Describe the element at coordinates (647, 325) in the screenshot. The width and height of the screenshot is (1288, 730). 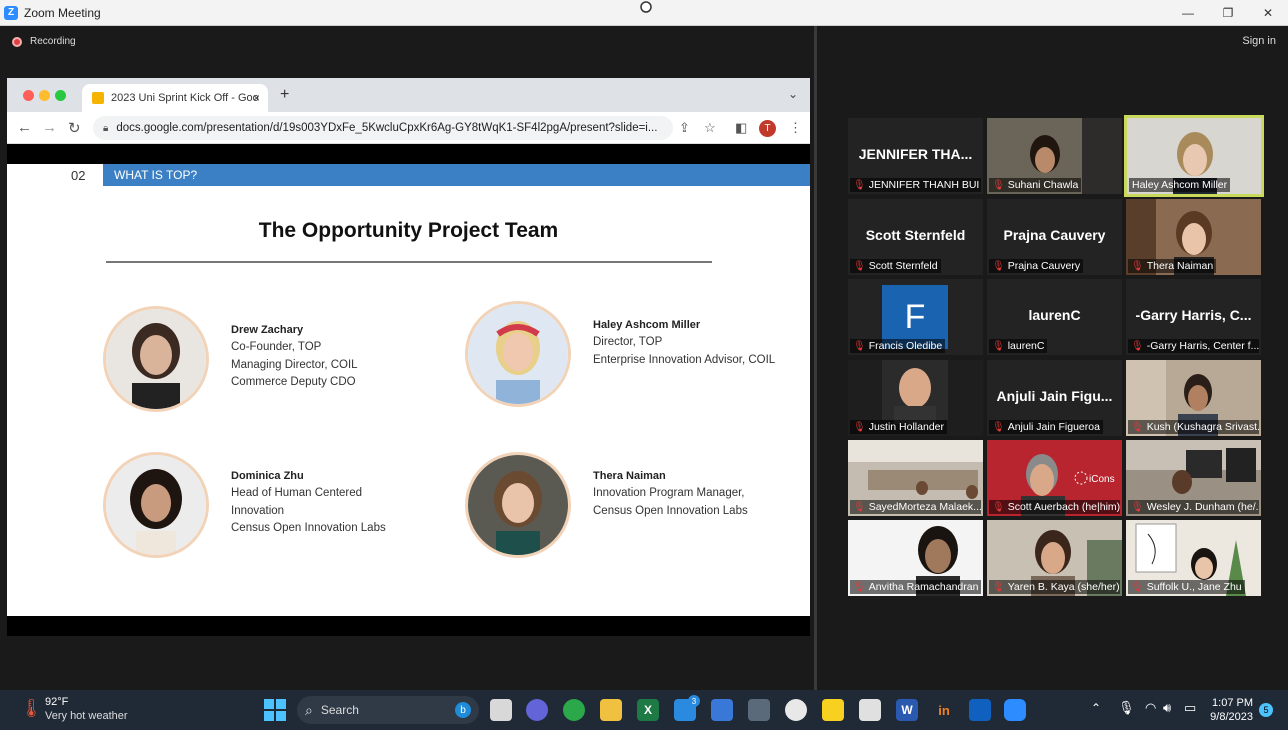
I see `person-name: Haley Ashcom Miller` at that location.